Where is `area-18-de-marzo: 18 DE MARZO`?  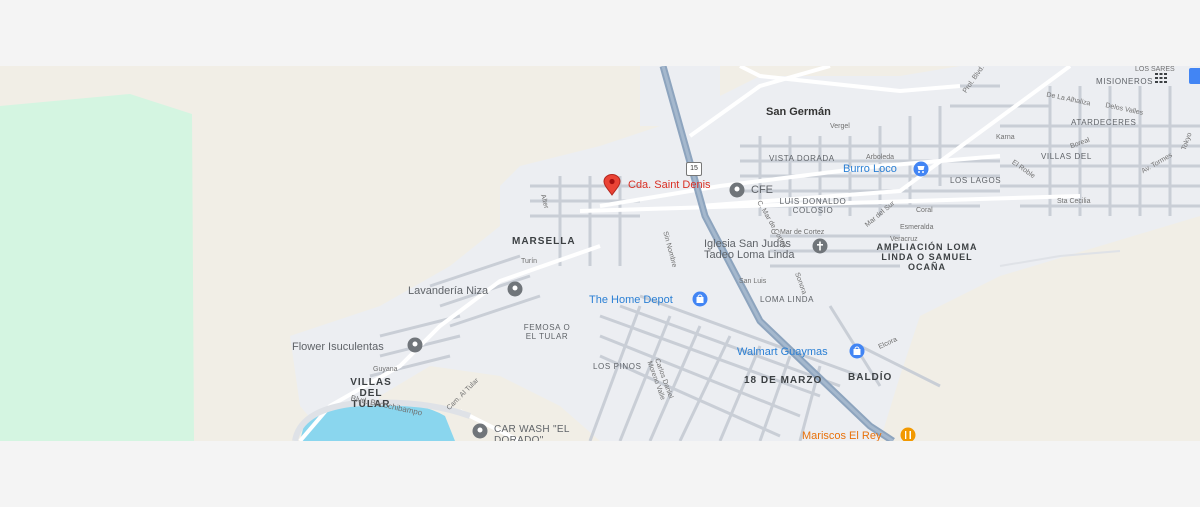
area-18-de-marzo: 18 DE MARZO is located at coordinates (783, 380).